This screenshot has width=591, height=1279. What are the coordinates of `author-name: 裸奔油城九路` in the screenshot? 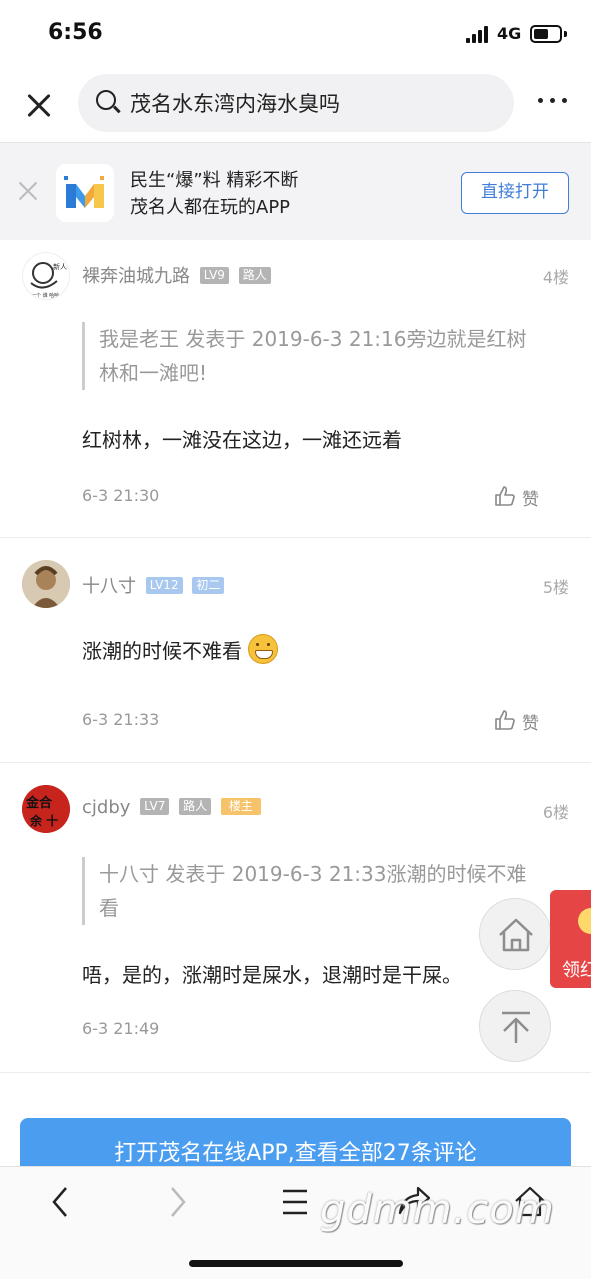 It's located at (136, 276).